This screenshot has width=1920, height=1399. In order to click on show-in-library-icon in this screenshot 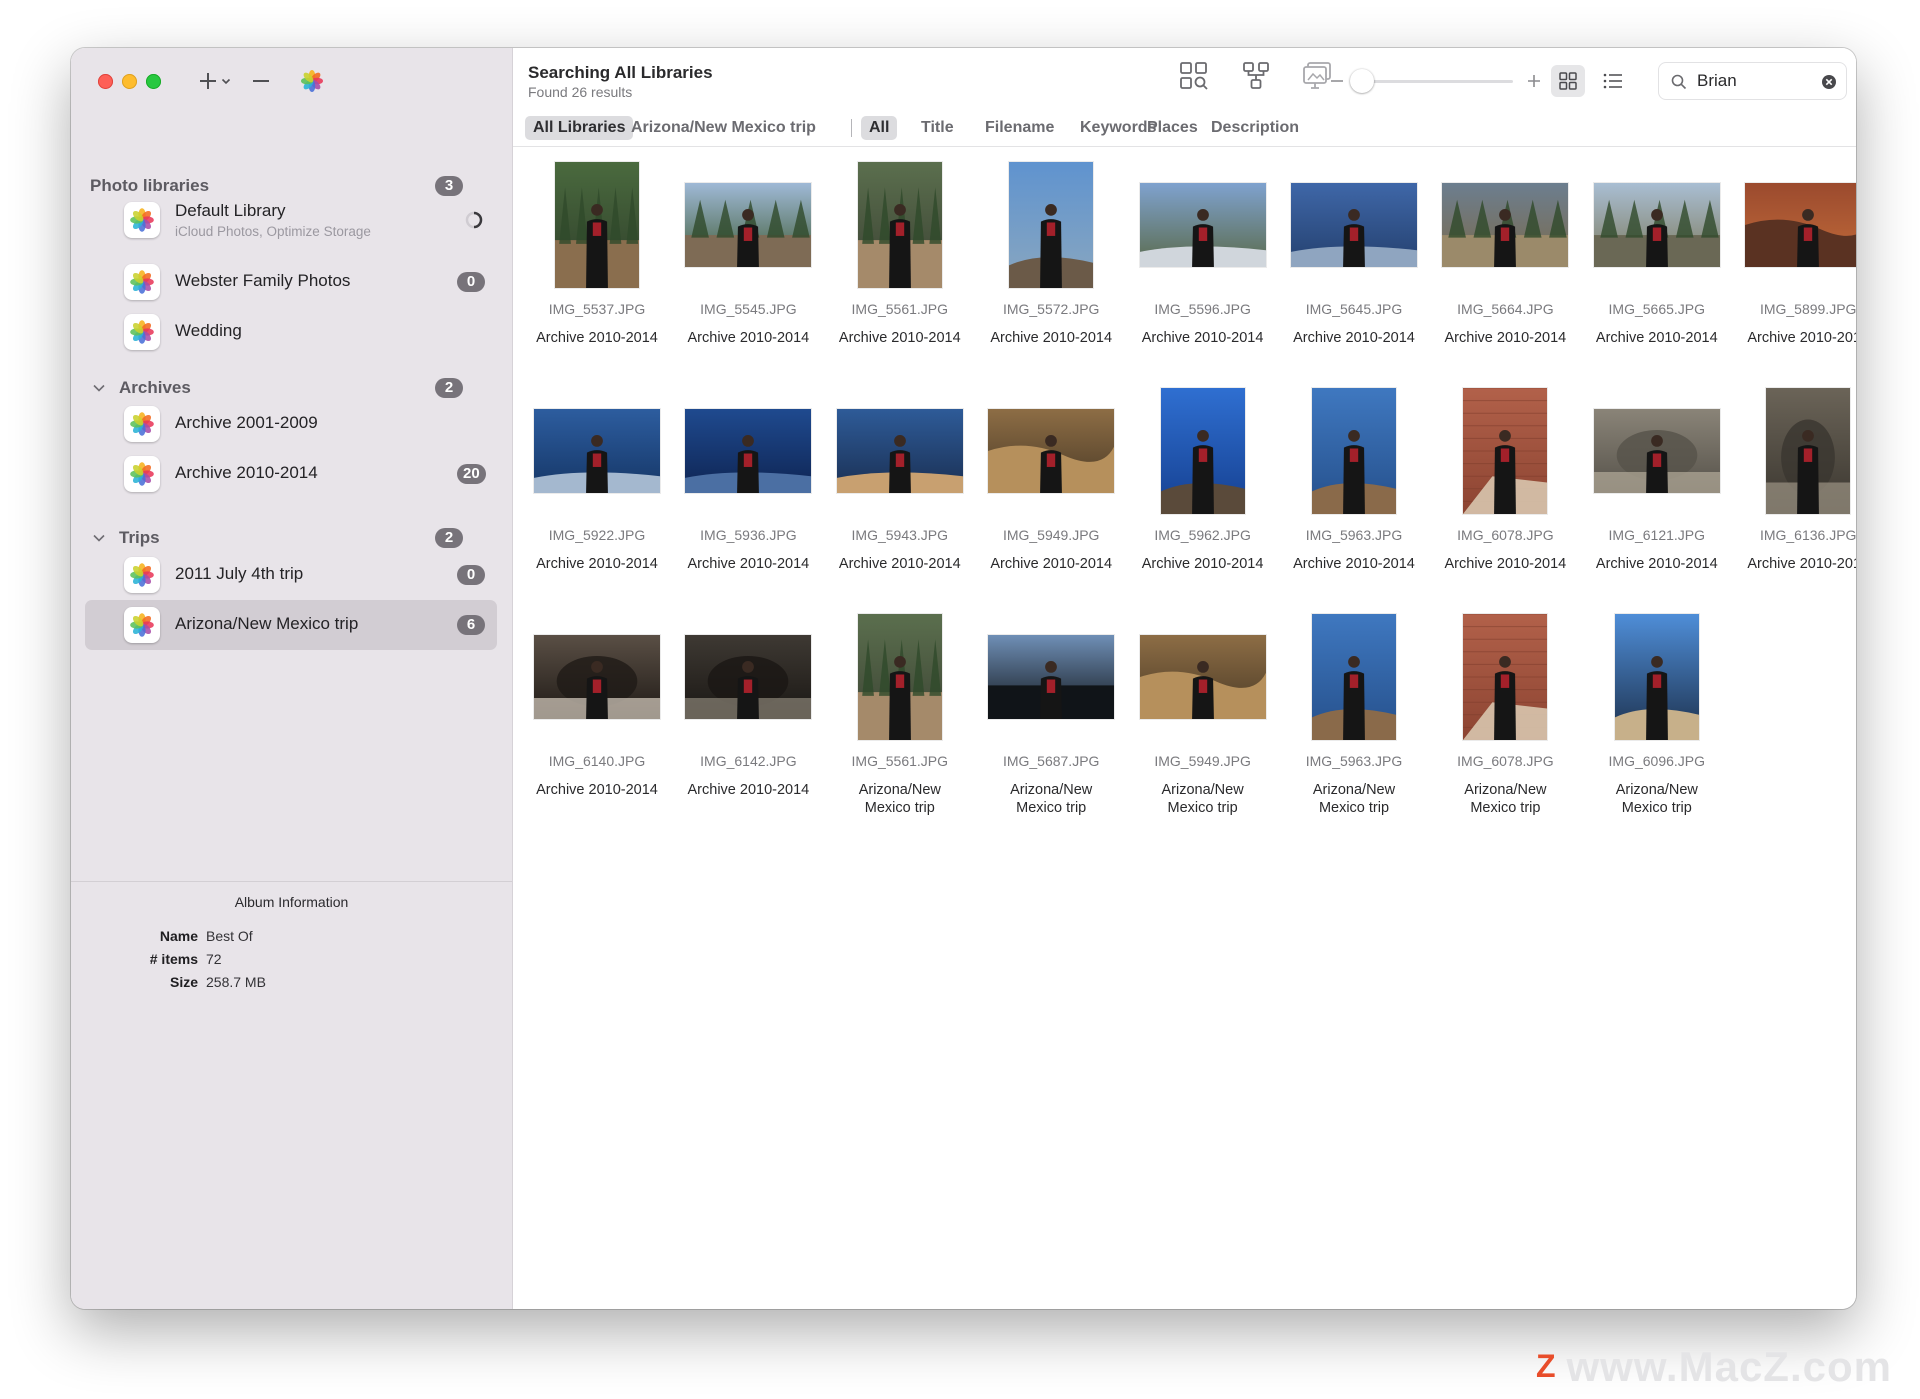, I will do `click(1194, 76)`.